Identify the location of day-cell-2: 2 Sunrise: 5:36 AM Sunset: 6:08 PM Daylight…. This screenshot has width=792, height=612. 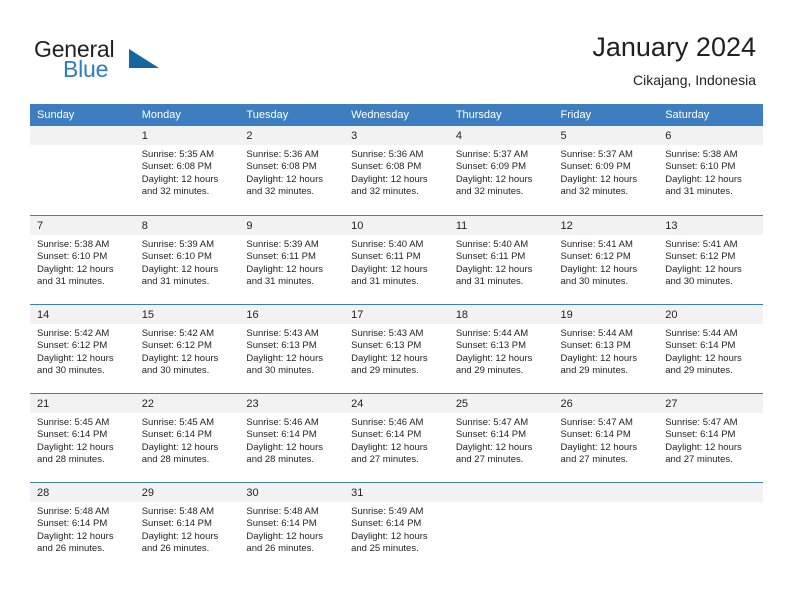
(292, 170).